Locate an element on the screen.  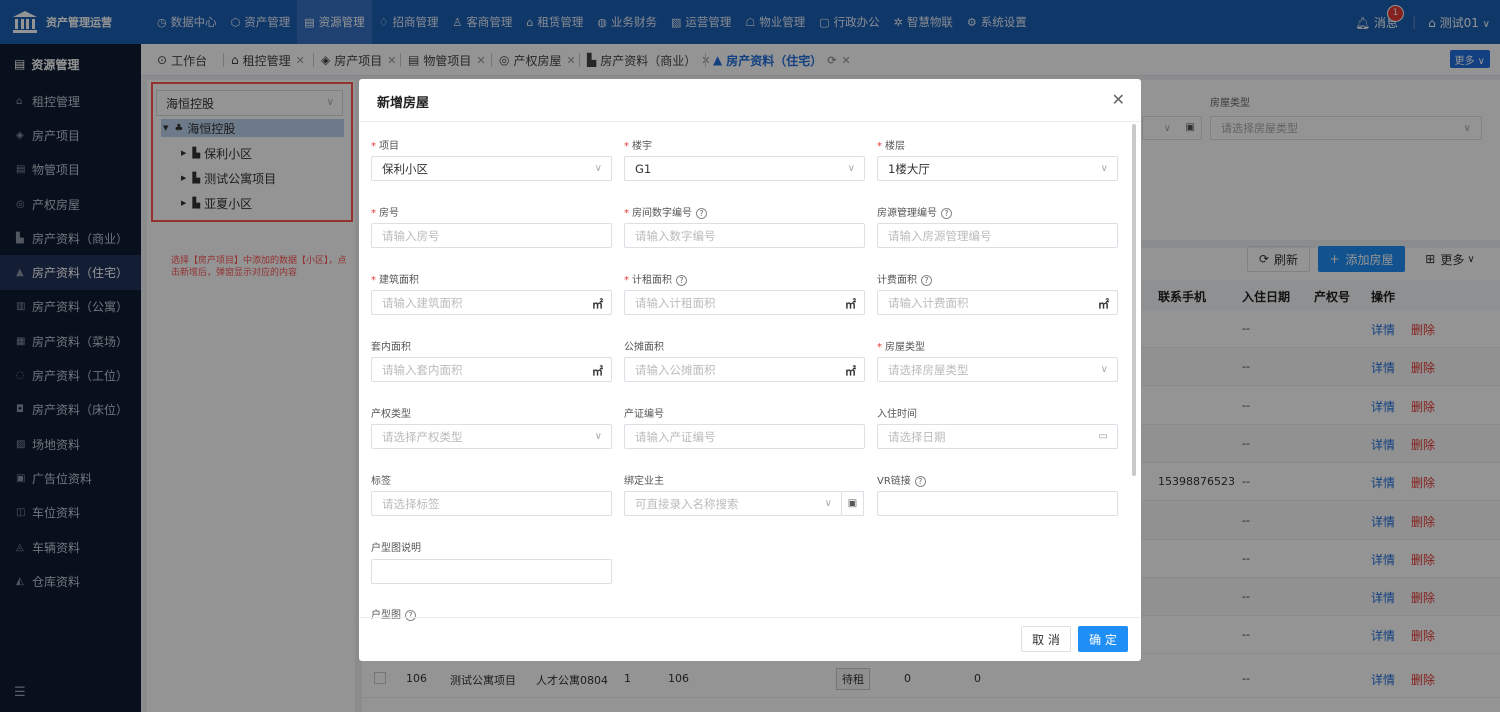
confirm-button: 确 定 is located at coordinates (1103, 639).